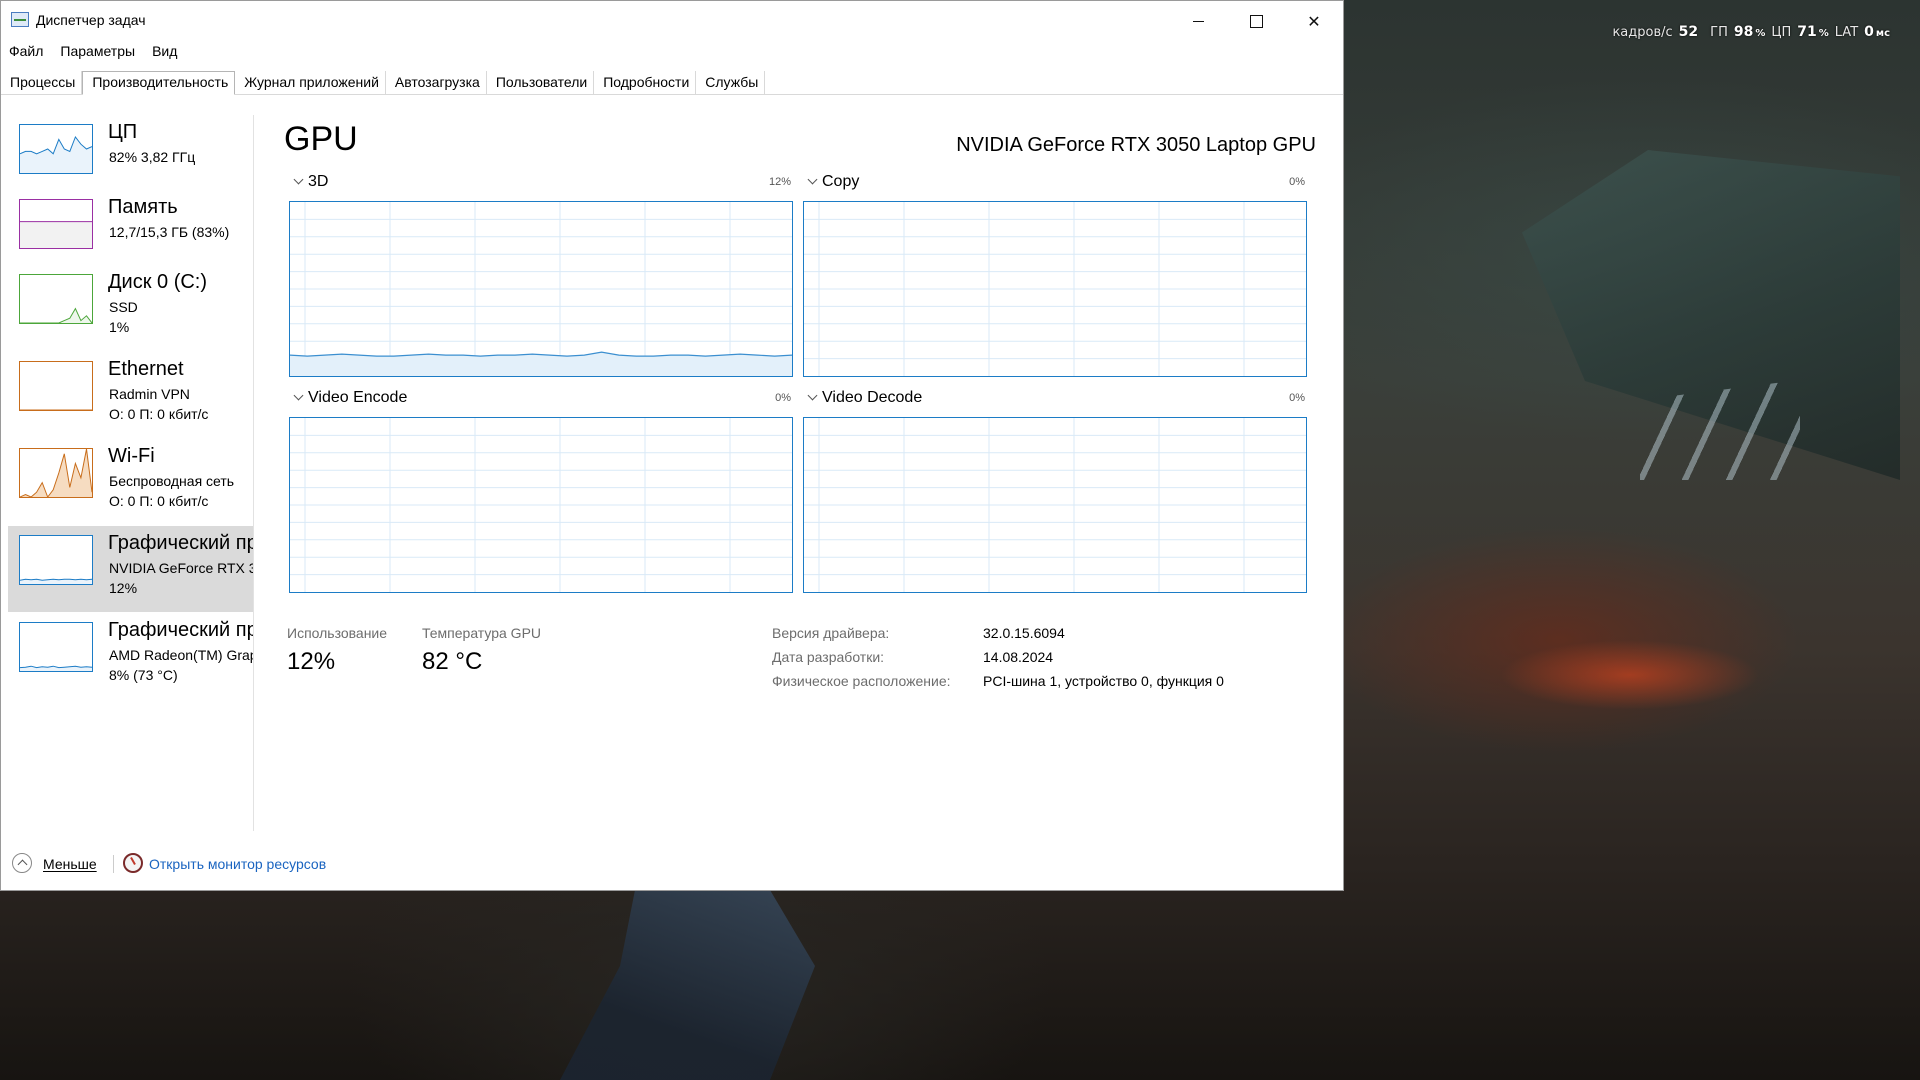 The width and height of the screenshot is (1920, 1080). Describe the element at coordinates (1807, 32) in the screenshot. I see `overlay-cpu-value: 71` at that location.